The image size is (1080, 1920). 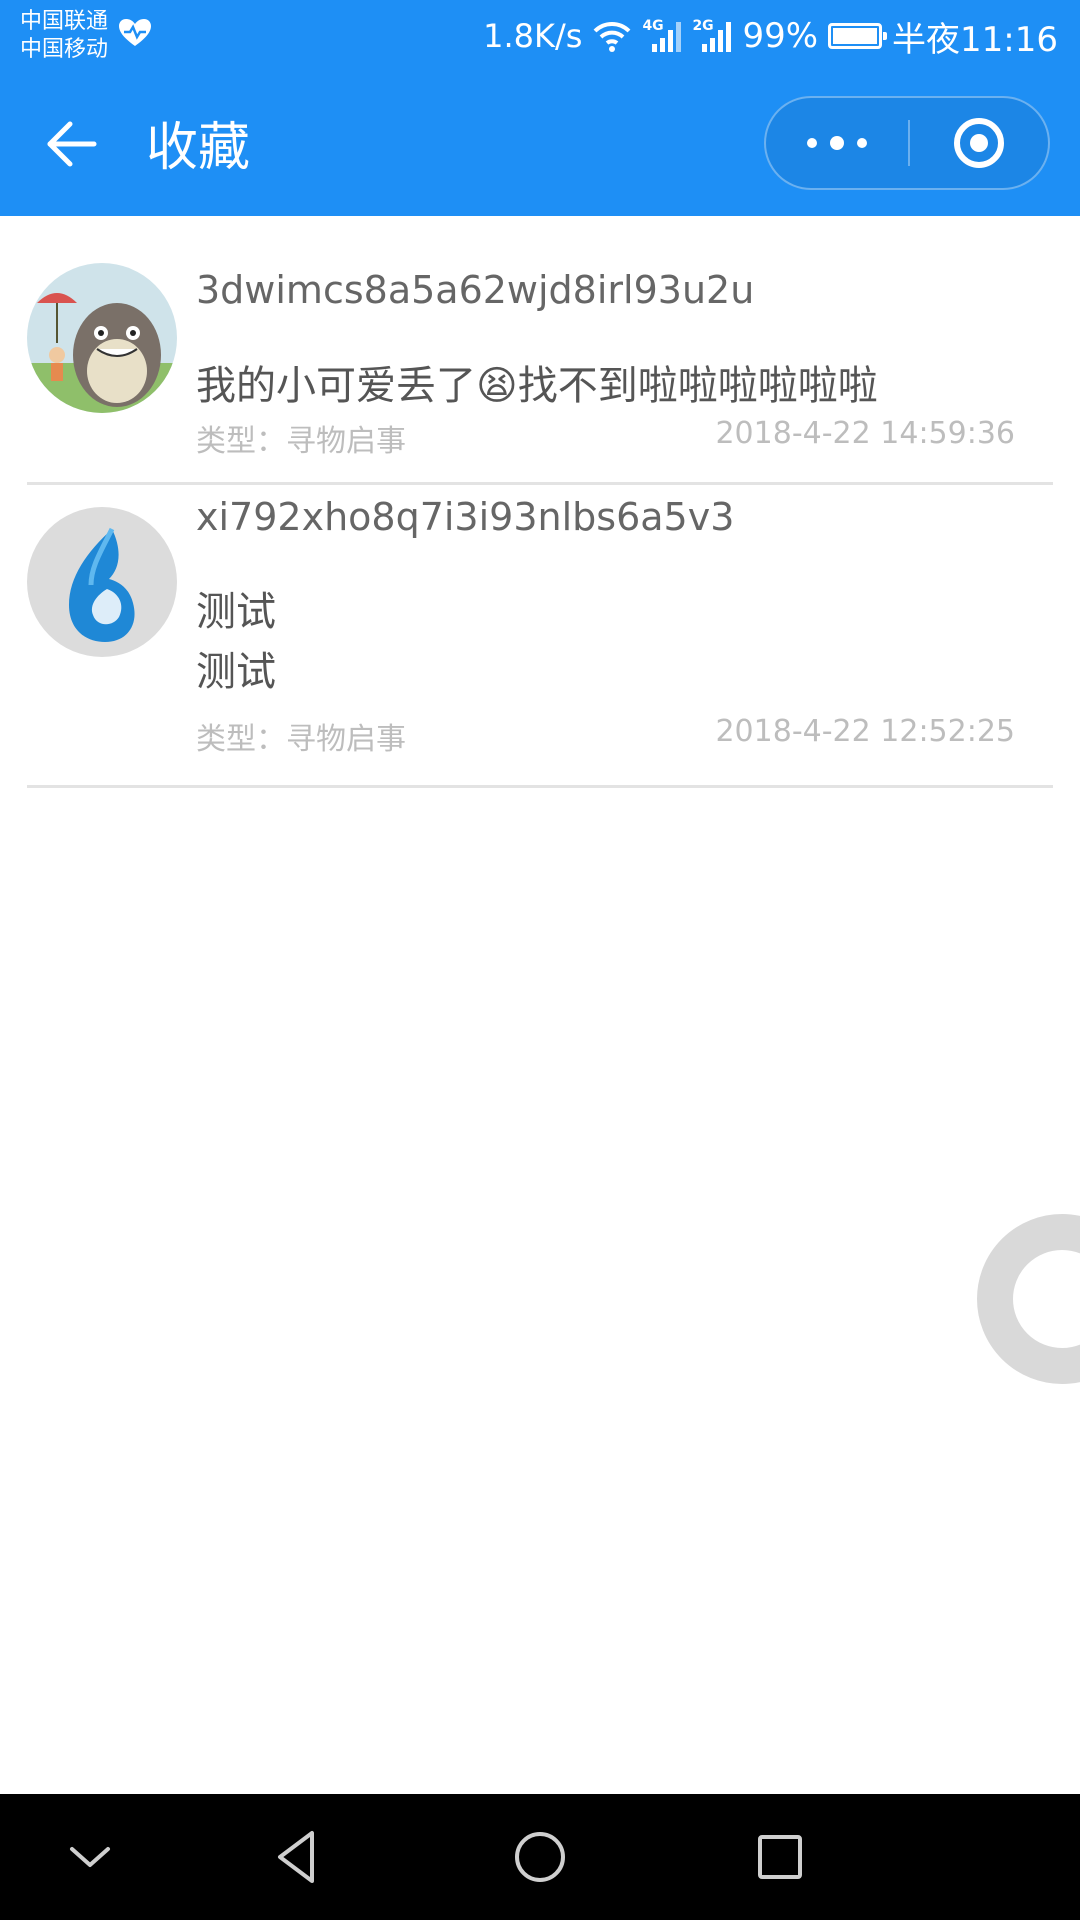 I want to click on heart-health-icon, so click(x=135, y=32).